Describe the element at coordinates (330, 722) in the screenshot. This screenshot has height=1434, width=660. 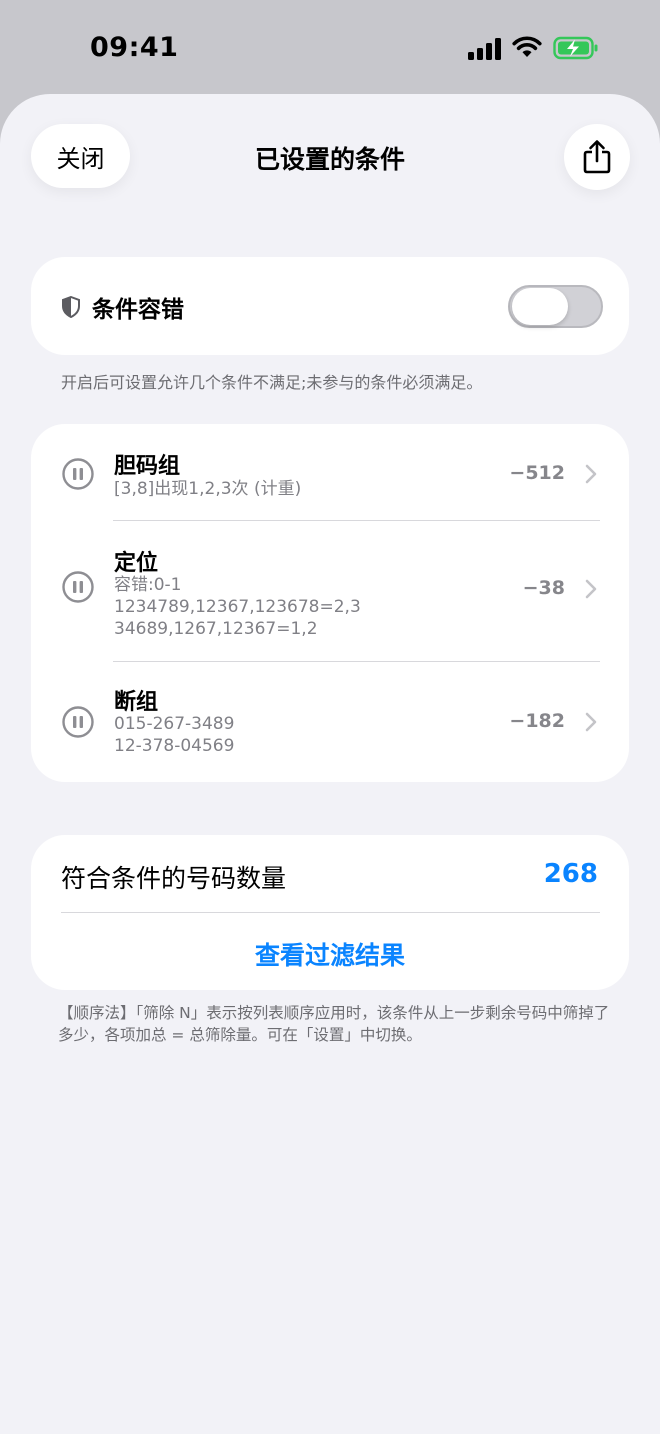
I see `condition-row-duanzu: 断组 015-267-3489 12-378-04569 −182` at that location.